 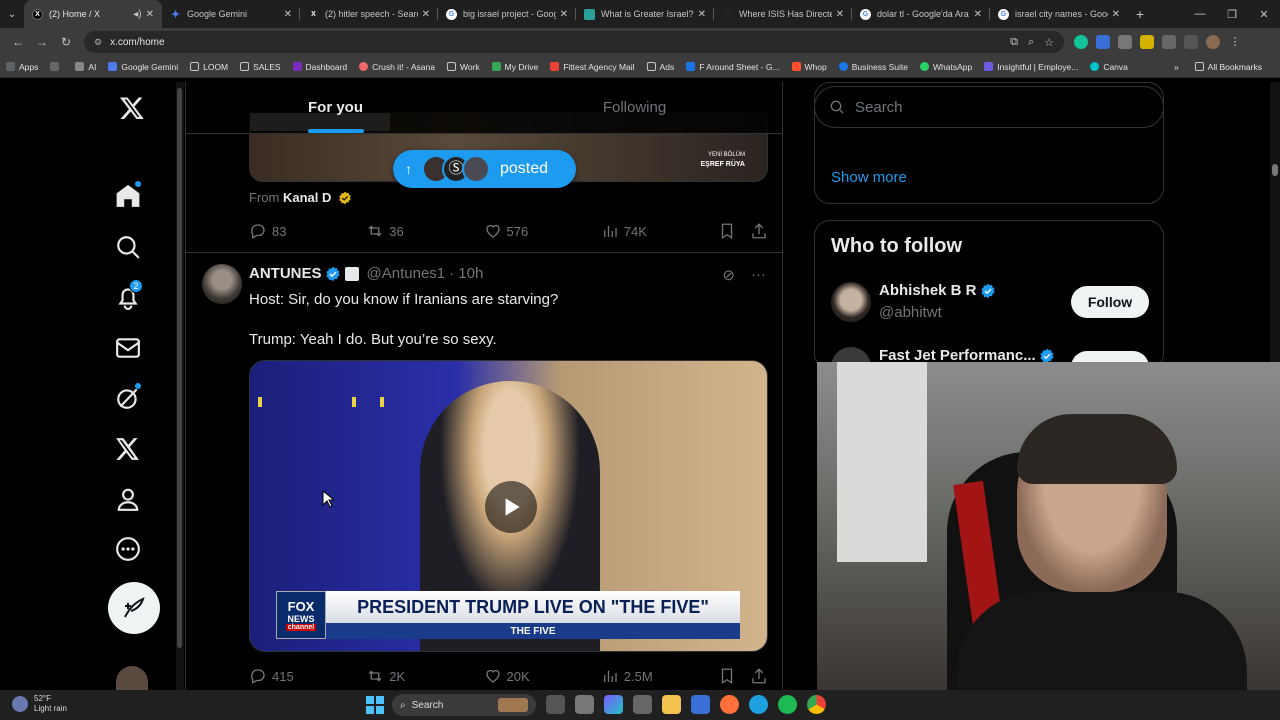 What do you see at coordinates (260, 67) in the screenshot?
I see `bookmark-folder: SALES` at bounding box center [260, 67].